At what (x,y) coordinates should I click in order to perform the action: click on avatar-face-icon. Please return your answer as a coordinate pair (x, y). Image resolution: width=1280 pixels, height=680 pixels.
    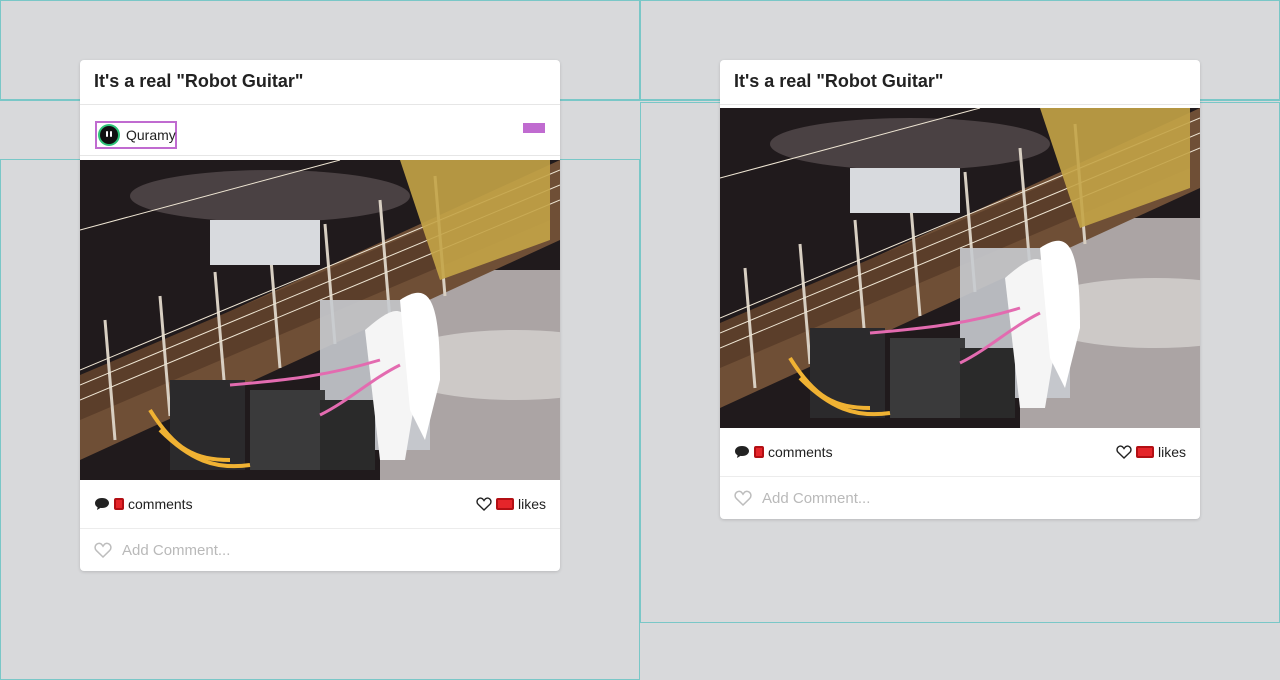
    Looking at the image, I should click on (109, 135).